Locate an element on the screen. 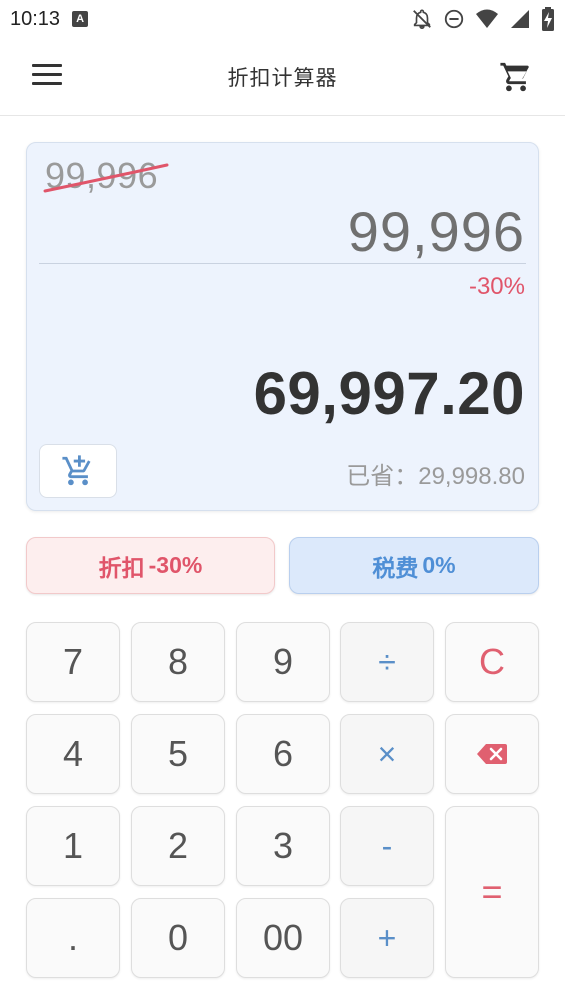  tax-button-label: 税费 is located at coordinates (395, 567).